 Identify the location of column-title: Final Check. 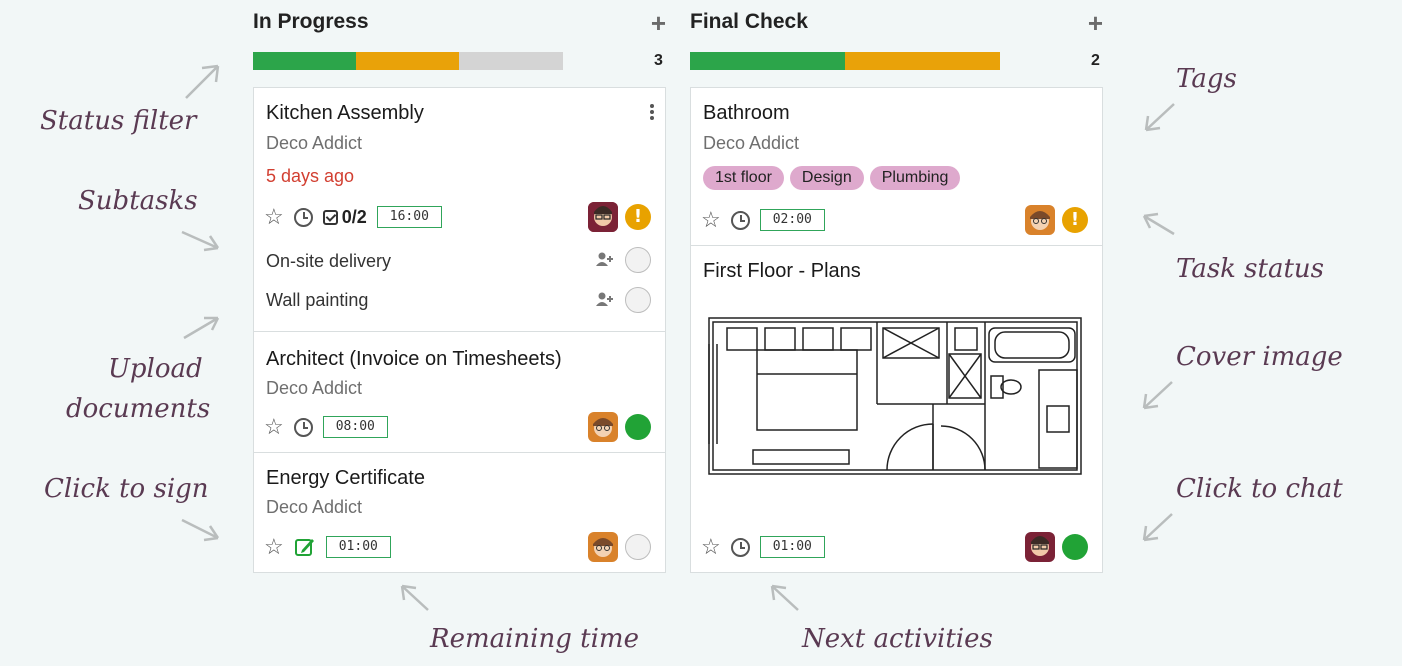
(749, 21).